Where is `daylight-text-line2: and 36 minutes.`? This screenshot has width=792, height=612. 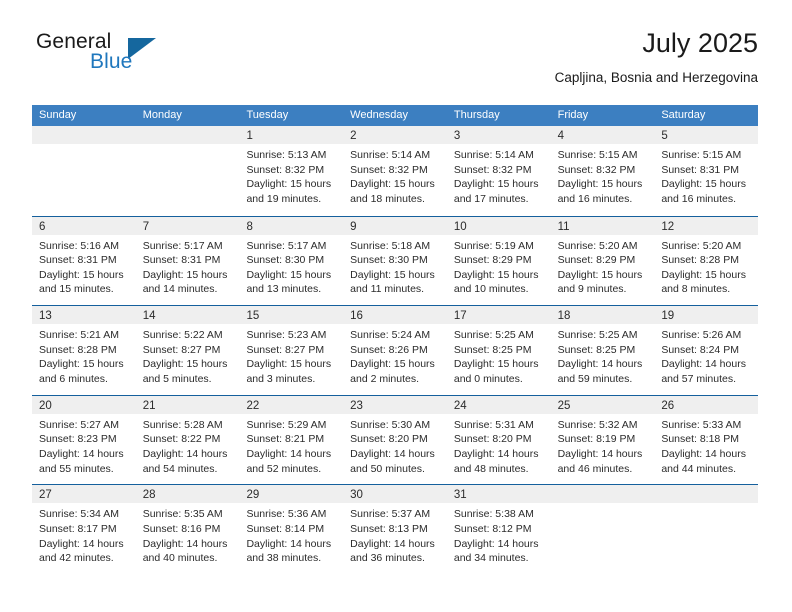 daylight-text-line2: and 36 minutes. is located at coordinates (387, 558).